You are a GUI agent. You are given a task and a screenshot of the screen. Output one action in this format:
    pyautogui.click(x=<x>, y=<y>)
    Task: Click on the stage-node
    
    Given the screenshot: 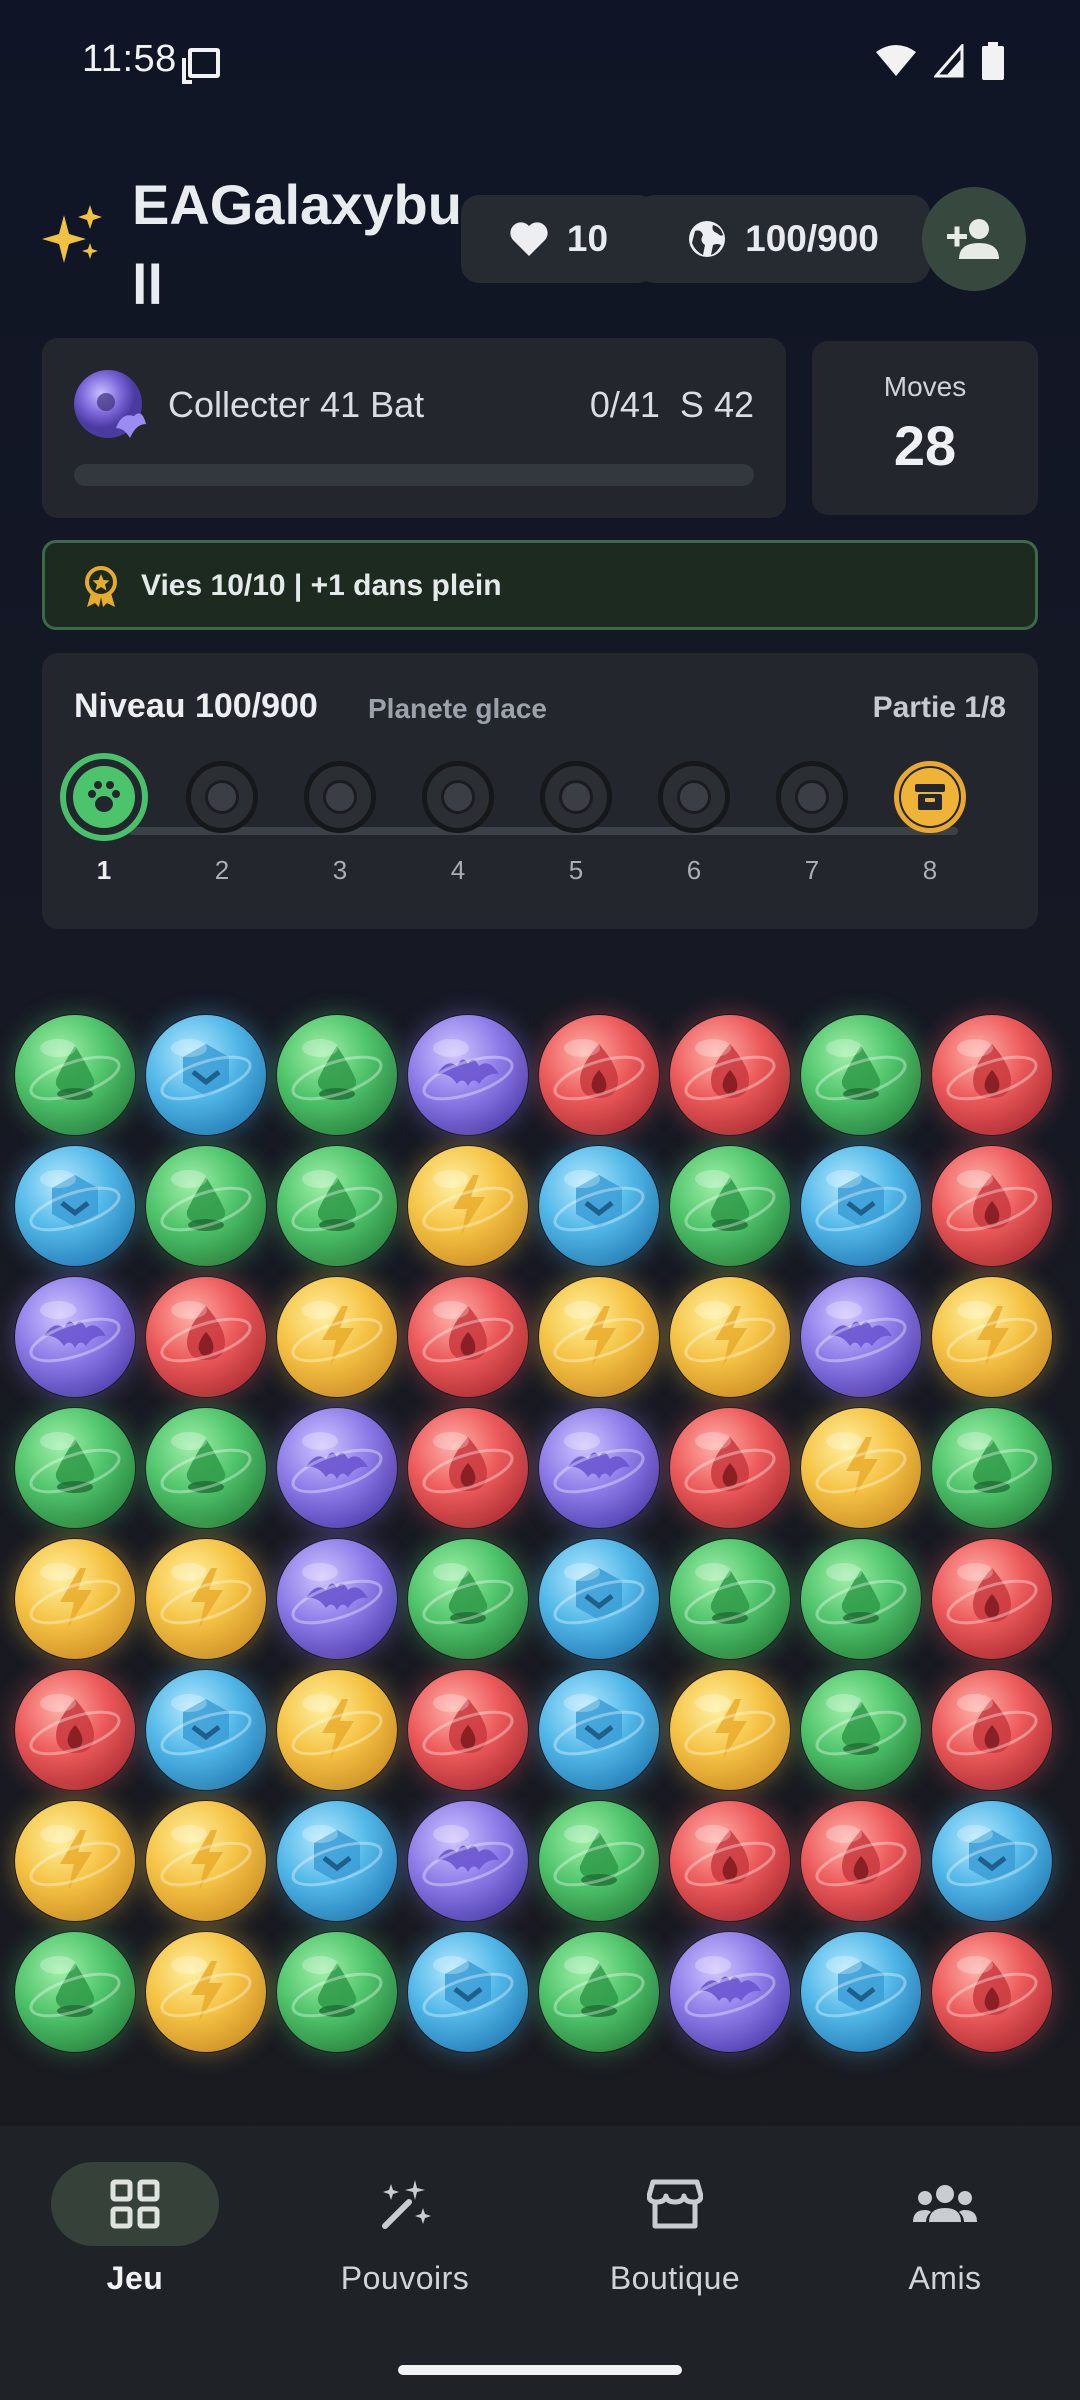 What is the action you would take?
    pyautogui.click(x=458, y=797)
    